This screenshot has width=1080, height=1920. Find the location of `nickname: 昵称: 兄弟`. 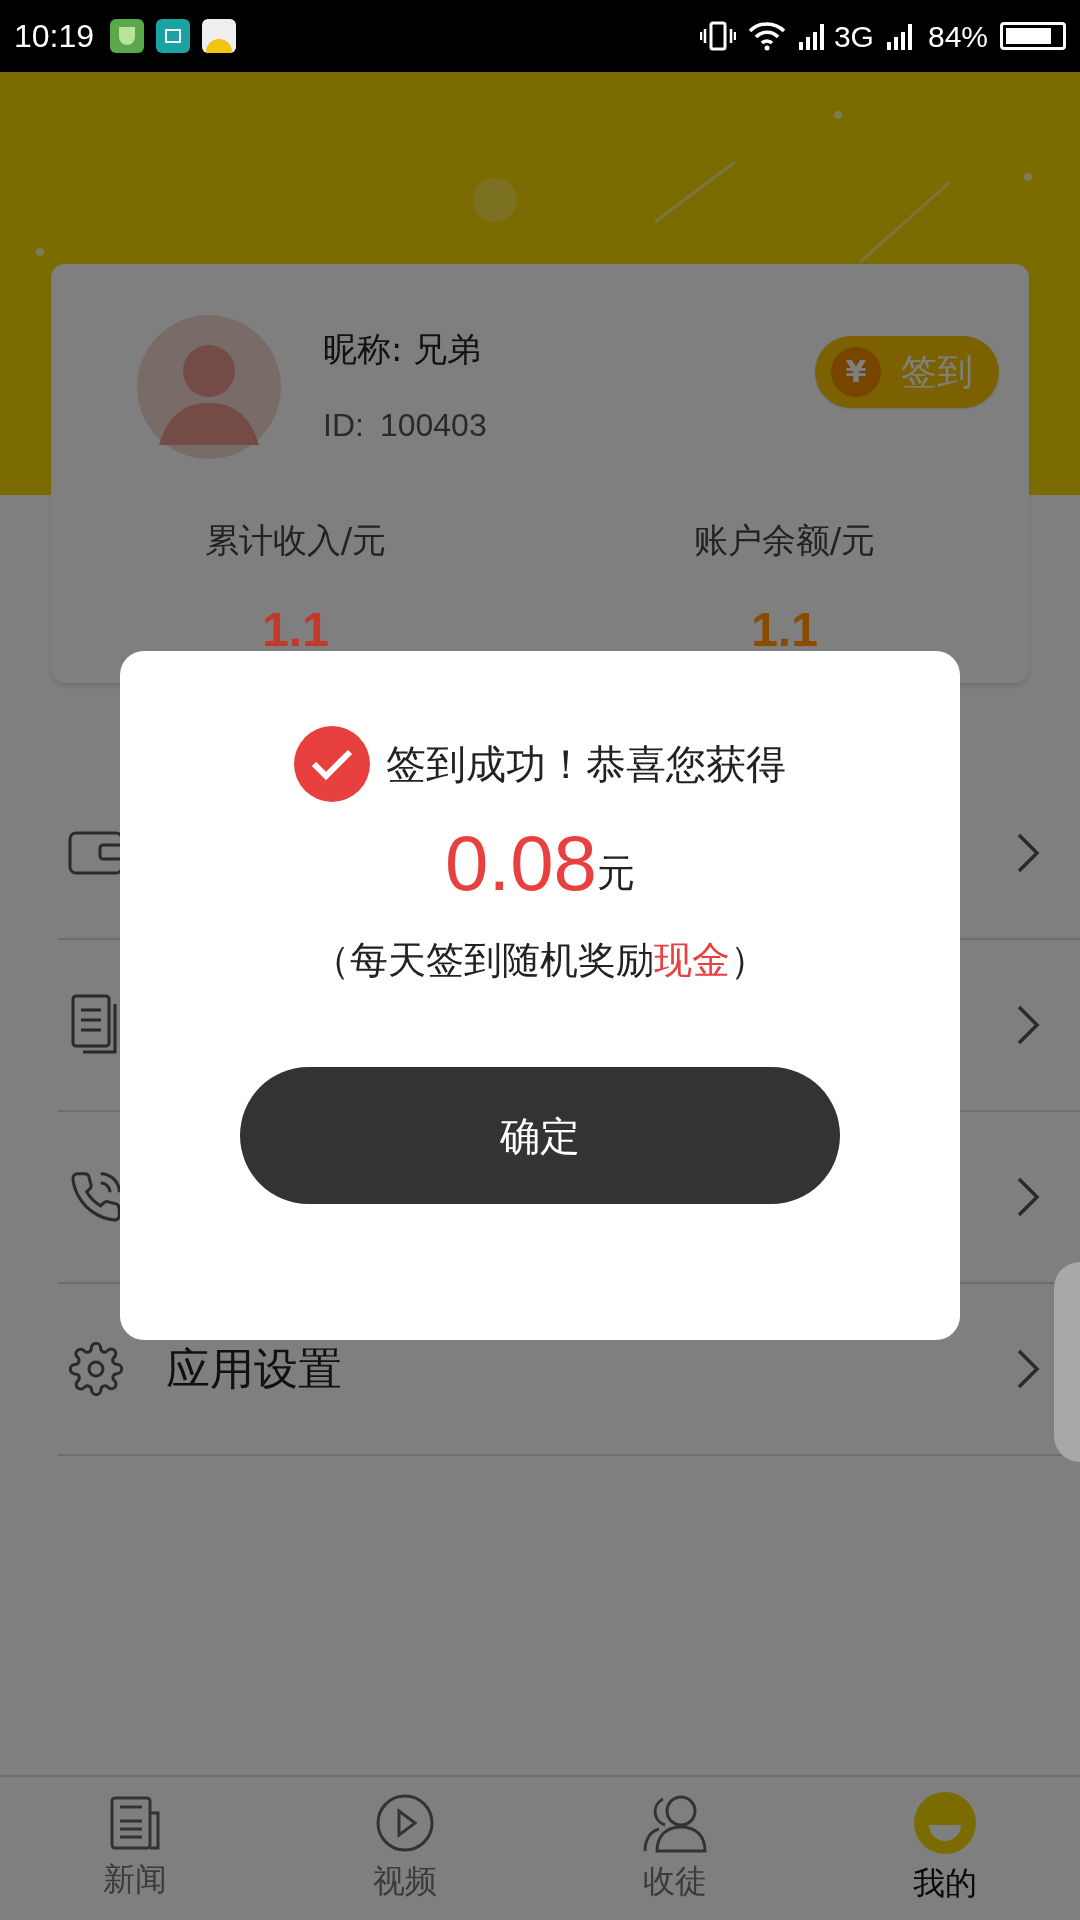

nickname: 昵称: 兄弟 is located at coordinates (403, 349).